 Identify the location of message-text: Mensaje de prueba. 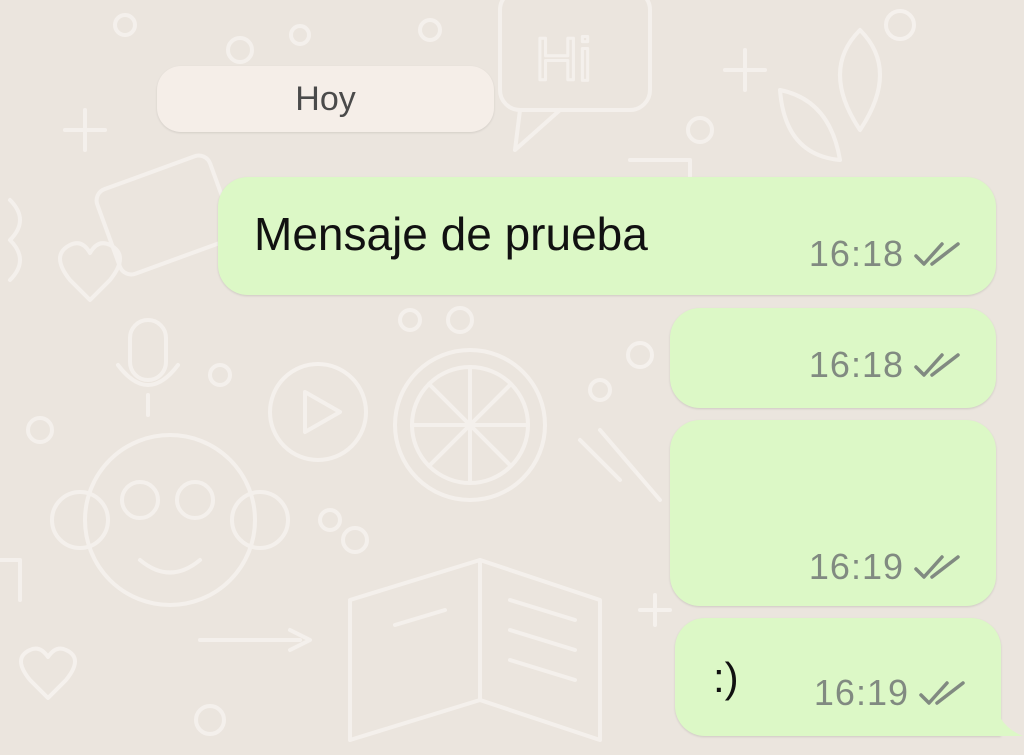
(451, 234).